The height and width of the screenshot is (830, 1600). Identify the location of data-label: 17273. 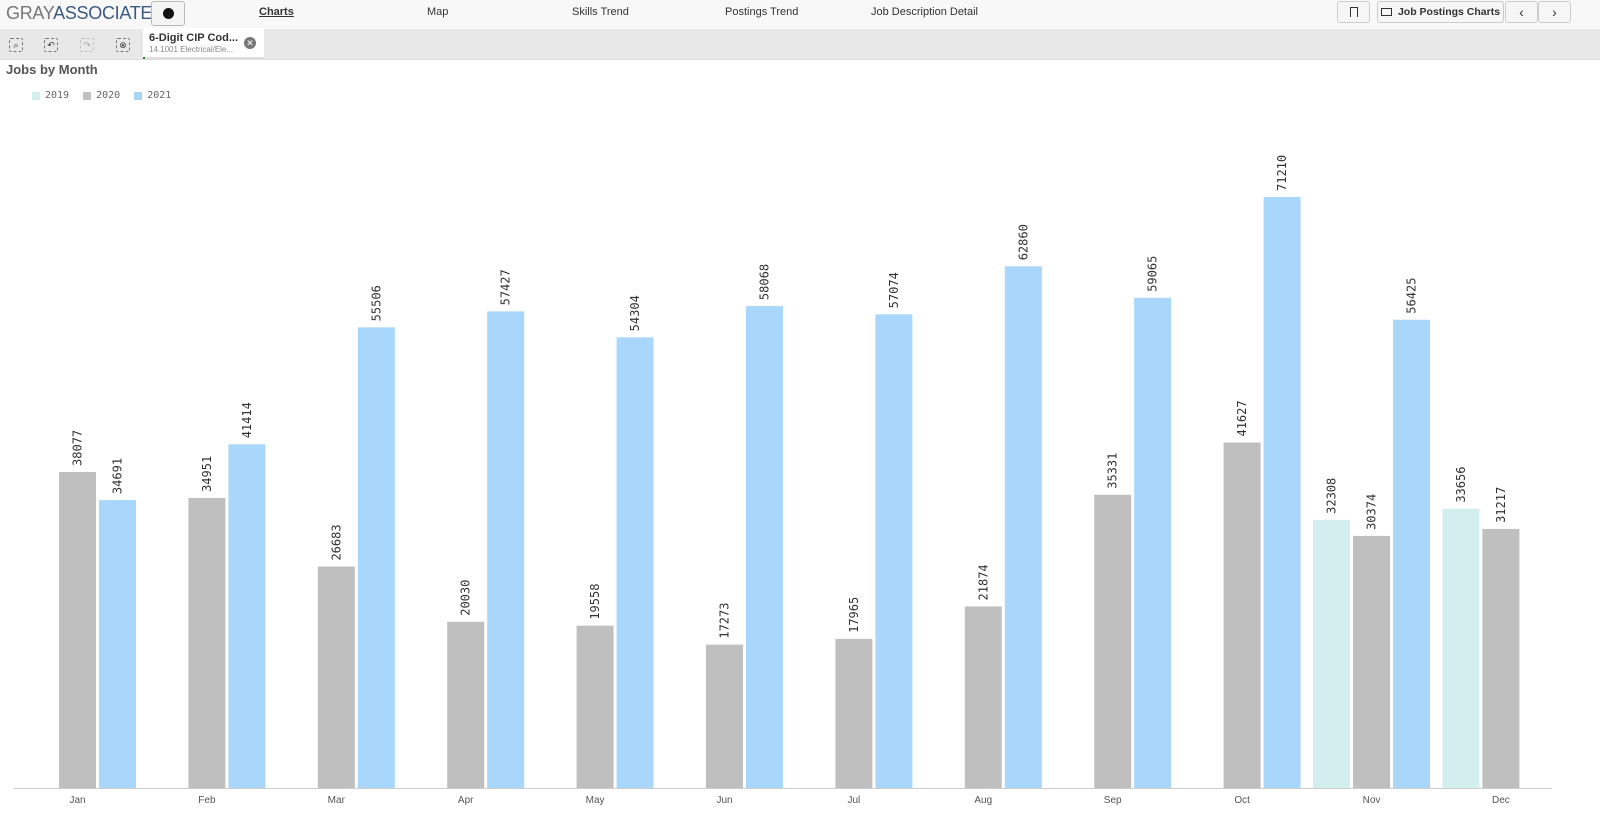
(725, 621).